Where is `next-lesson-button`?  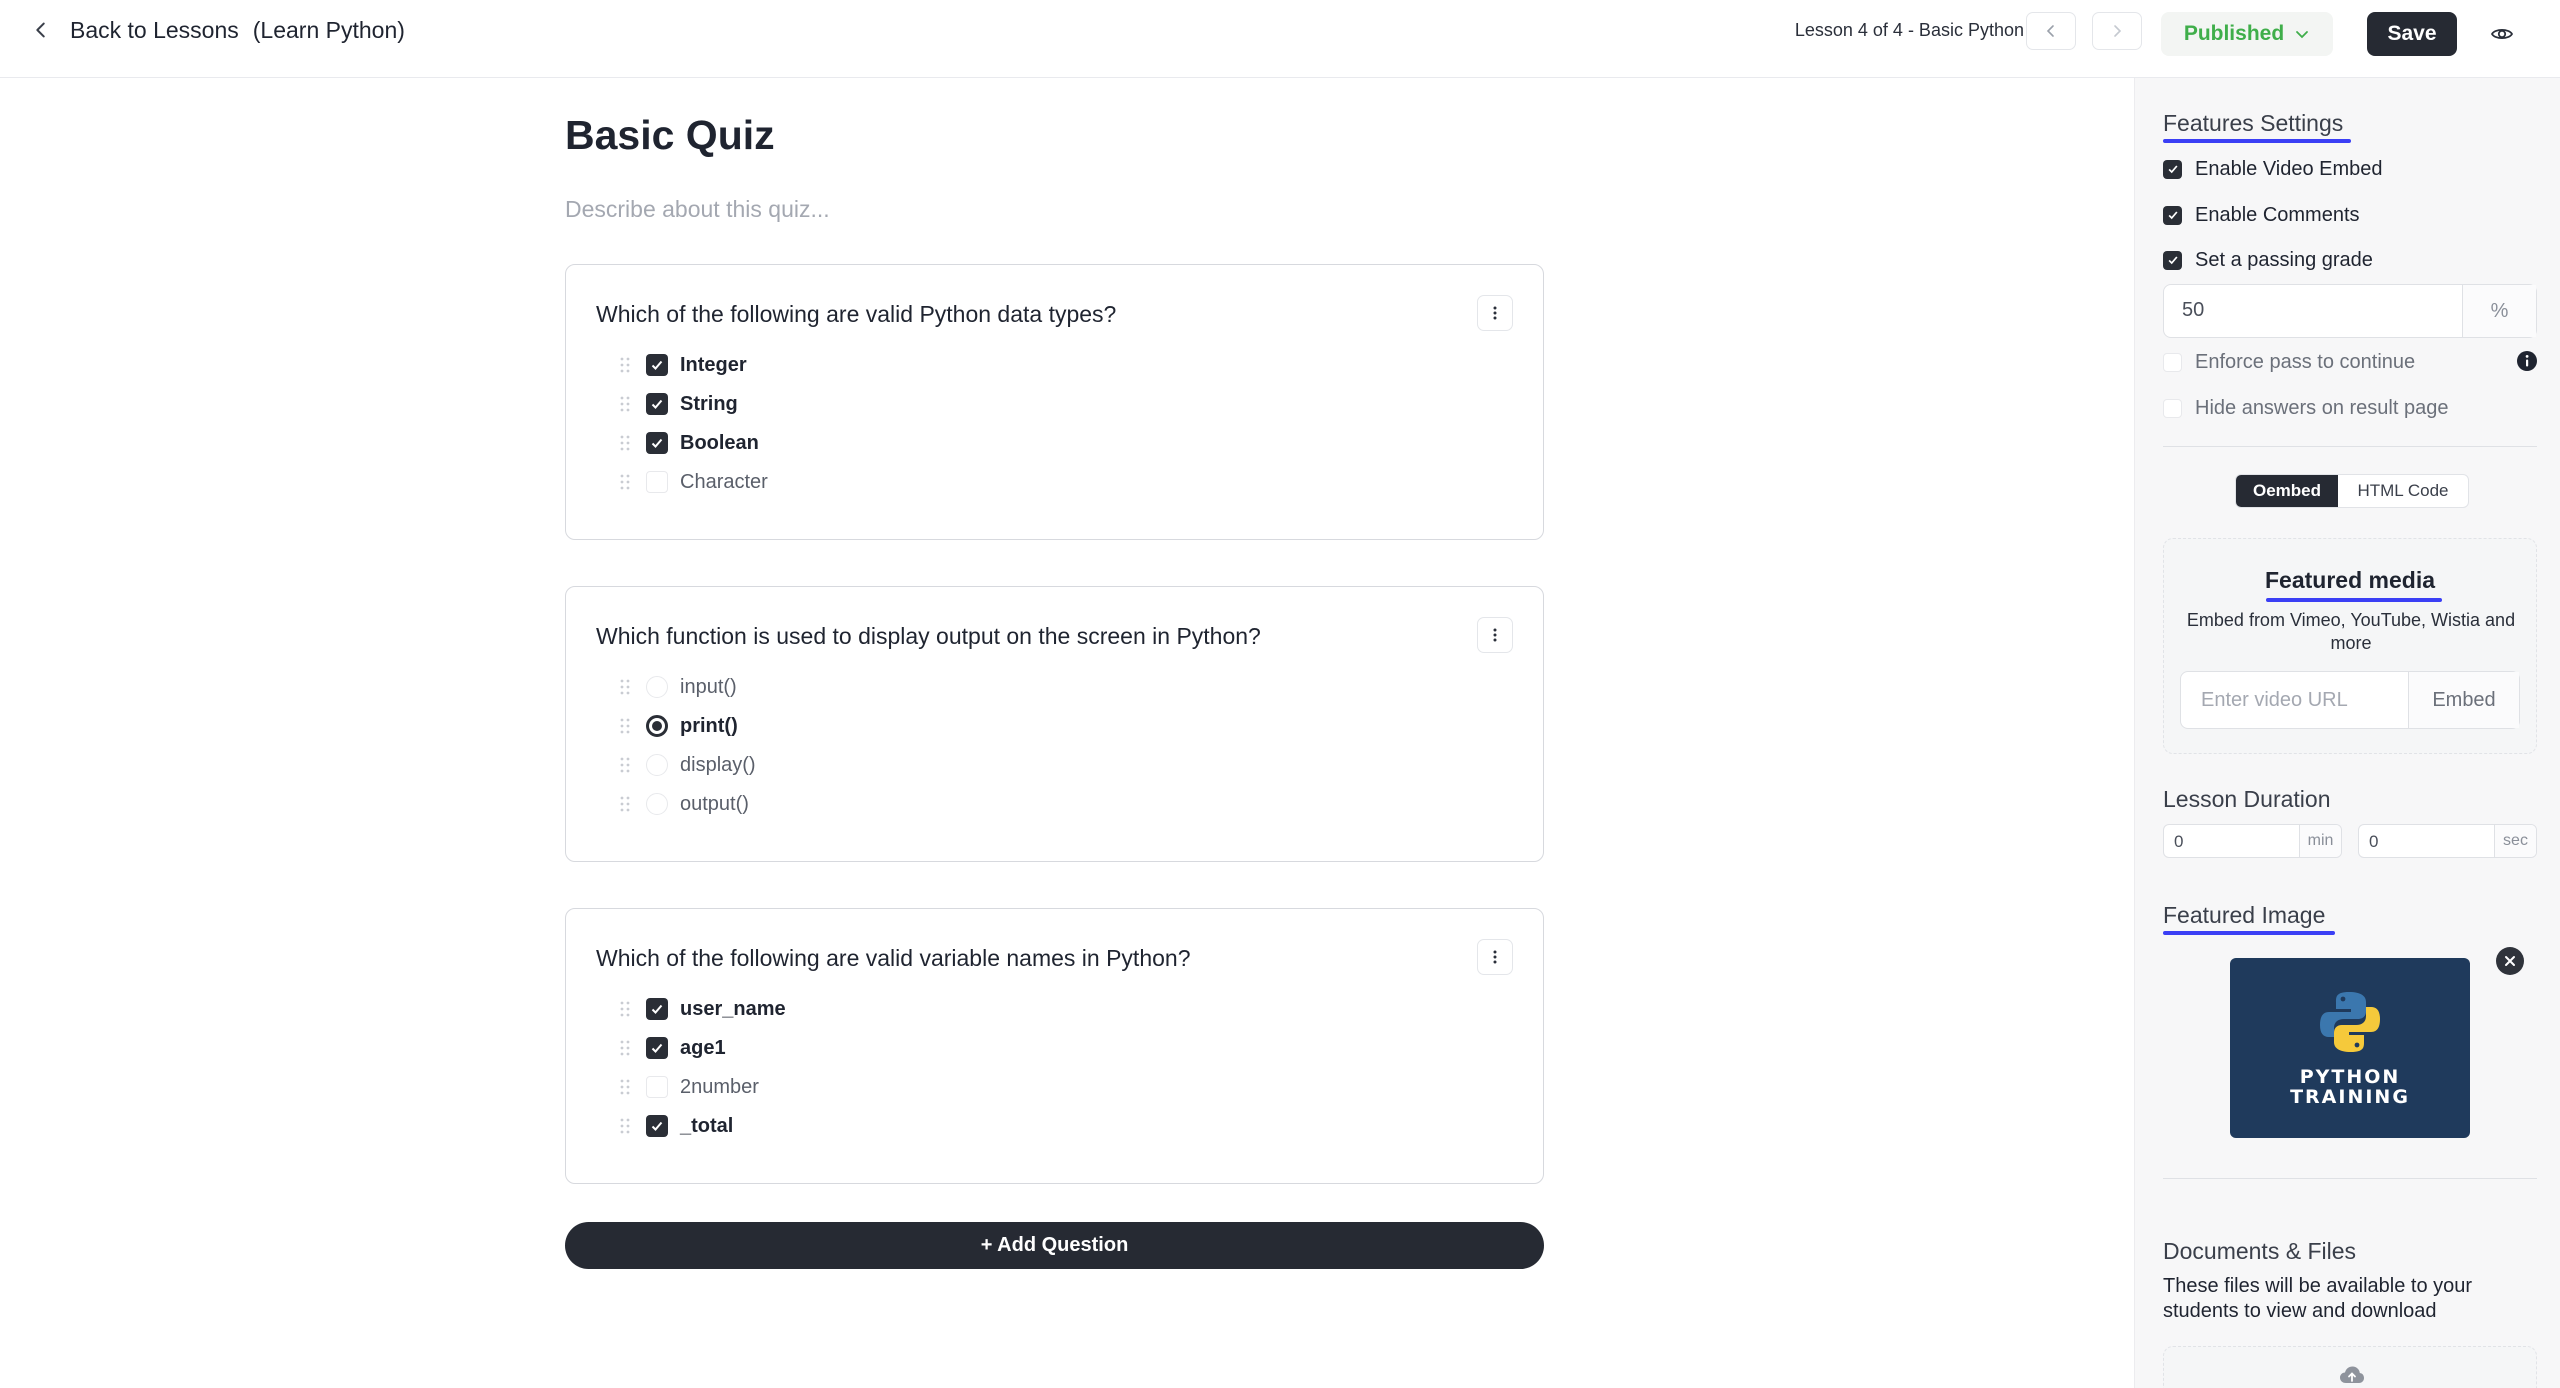
next-lesson-button is located at coordinates (2117, 31).